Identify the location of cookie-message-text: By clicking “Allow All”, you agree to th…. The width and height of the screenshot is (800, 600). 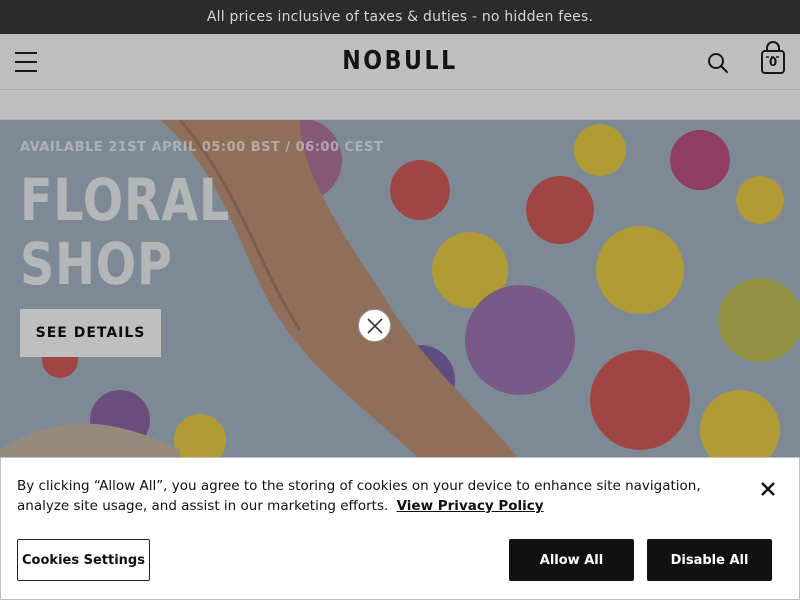
(359, 496).